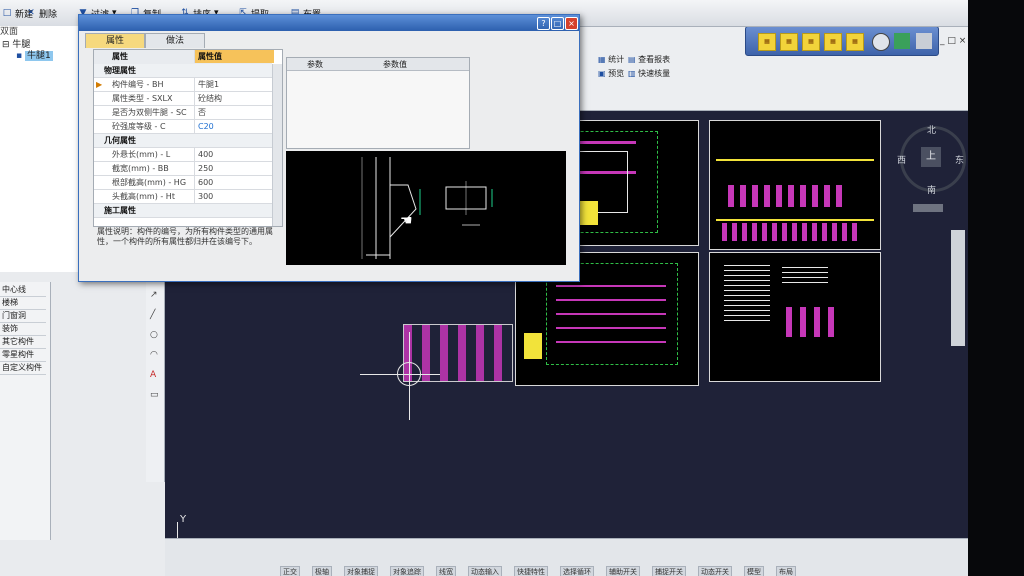 The width and height of the screenshot is (1024, 576). I want to click on property-name: 物理属性, so click(120, 70).